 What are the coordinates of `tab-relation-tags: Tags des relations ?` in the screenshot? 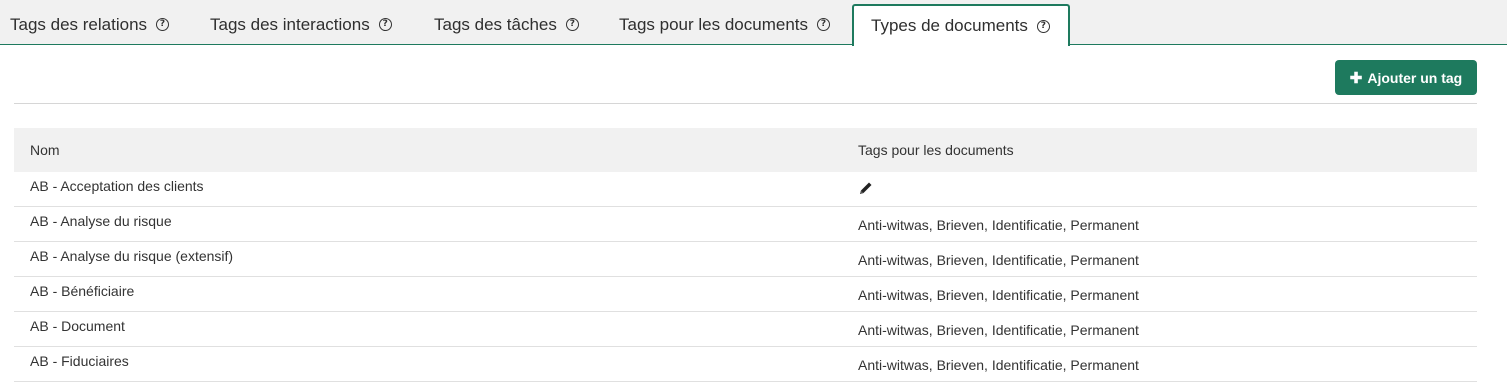 It's located at (85, 24).